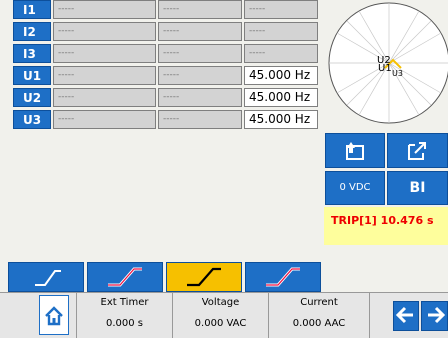 This screenshot has width=448, height=338. Describe the element at coordinates (319, 323) in the screenshot. I see `status-value: 0.000 AAC` at that location.